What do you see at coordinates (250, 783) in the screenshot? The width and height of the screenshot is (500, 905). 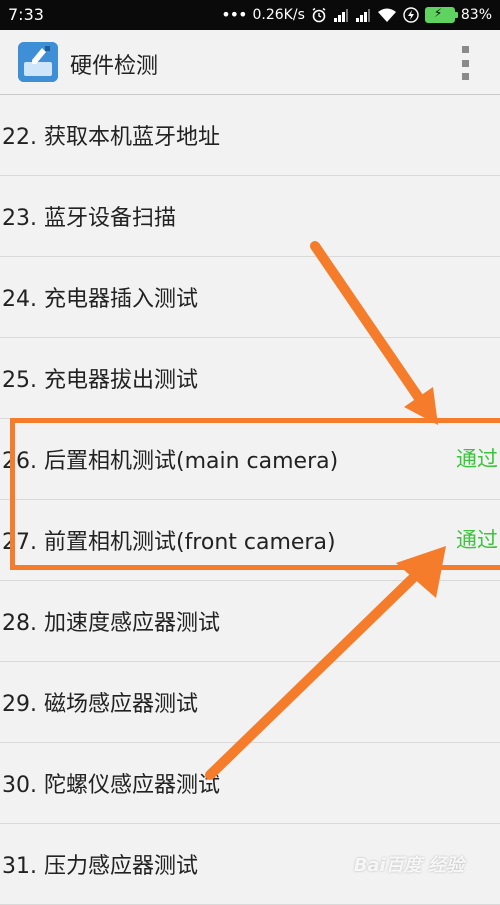 I see `list-item: 30. 陀螺仪感应器测试` at bounding box center [250, 783].